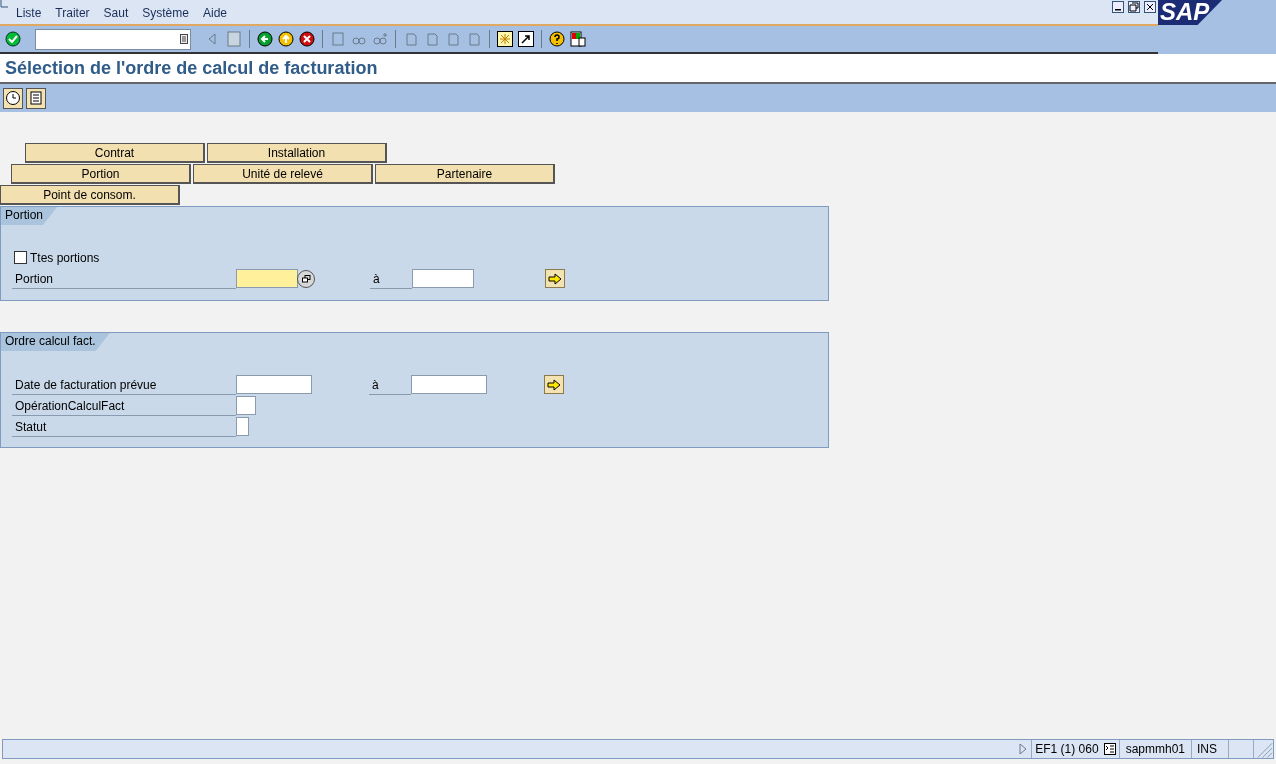 The image size is (1276, 764). What do you see at coordinates (124, 426) in the screenshot?
I see `field-label: Statut` at bounding box center [124, 426].